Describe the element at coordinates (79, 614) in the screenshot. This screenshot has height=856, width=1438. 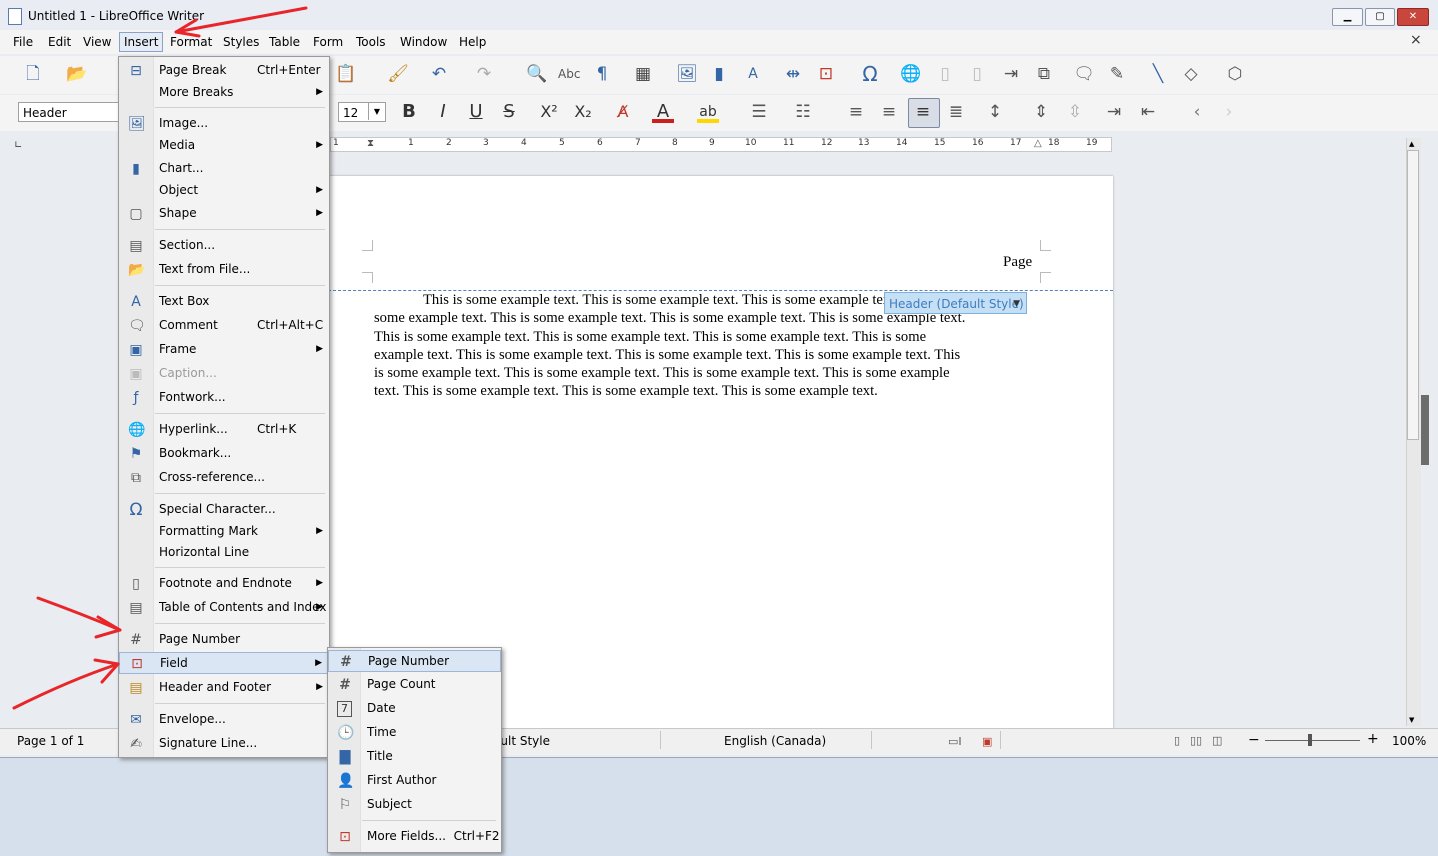
I see `arrow-to-page-number` at that location.